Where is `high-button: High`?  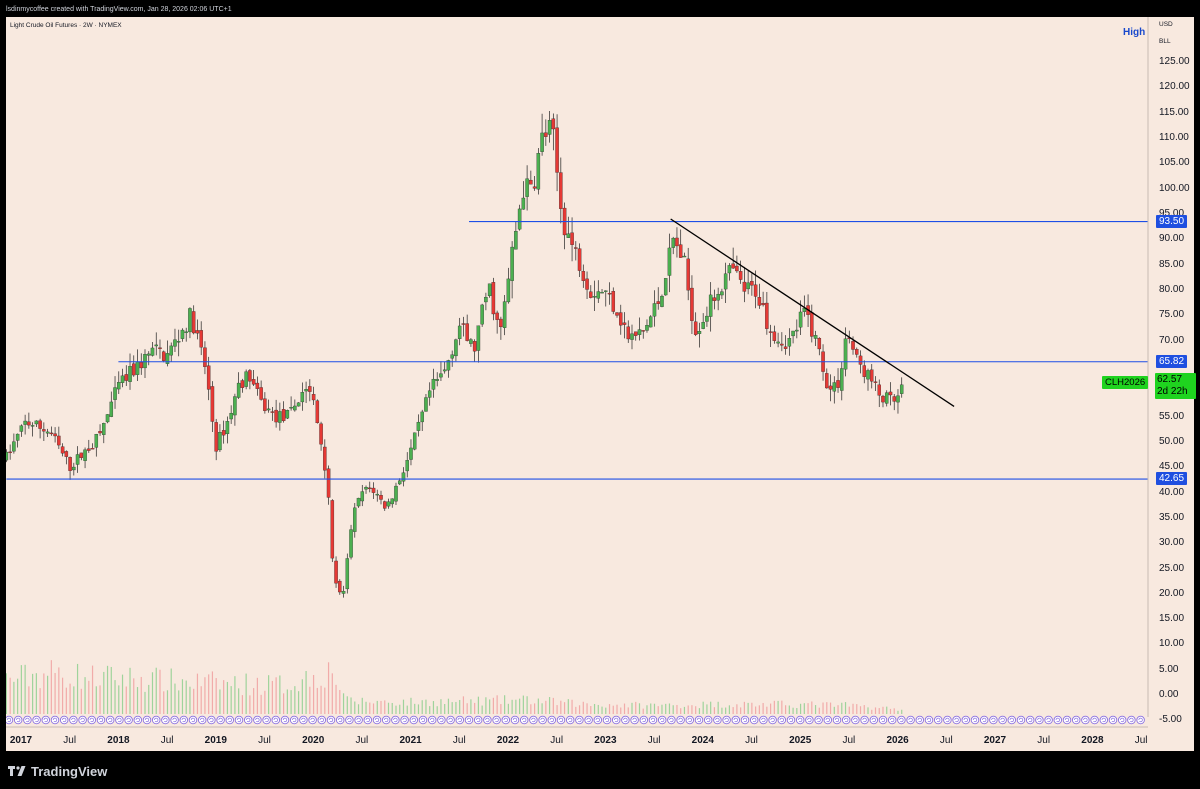
high-button: High is located at coordinates (1134, 32).